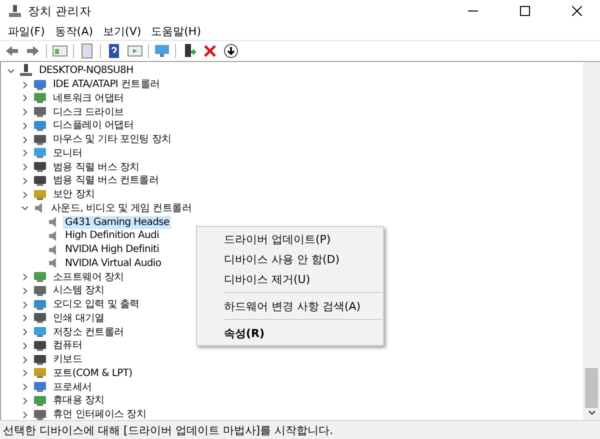 The width and height of the screenshot is (600, 439). What do you see at coordinates (99, 414) in the screenshot?
I see `tree-item: 휴먼 인터페이스 장치` at bounding box center [99, 414].